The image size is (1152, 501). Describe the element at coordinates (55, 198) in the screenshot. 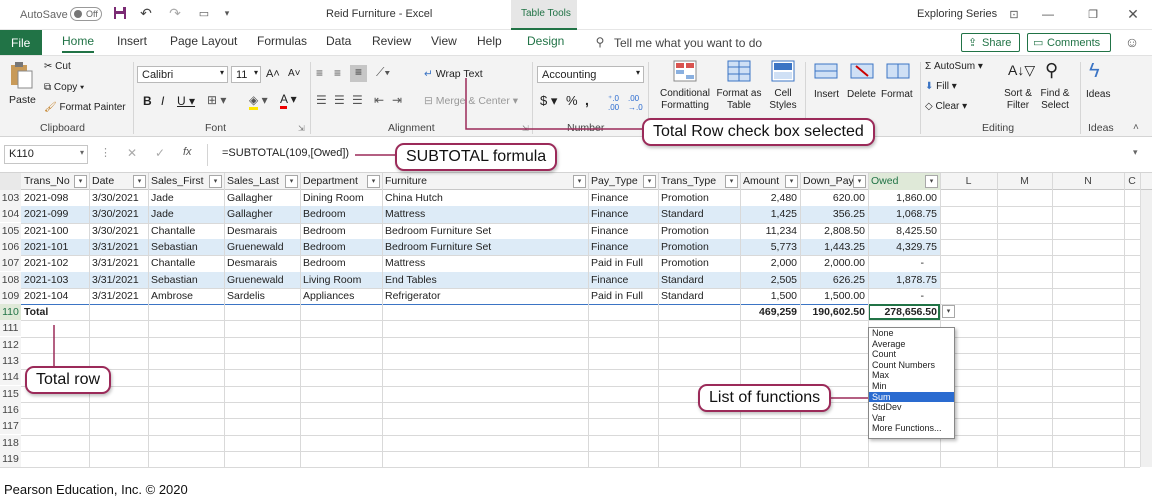

I see `table-cell: 2021-098` at that location.